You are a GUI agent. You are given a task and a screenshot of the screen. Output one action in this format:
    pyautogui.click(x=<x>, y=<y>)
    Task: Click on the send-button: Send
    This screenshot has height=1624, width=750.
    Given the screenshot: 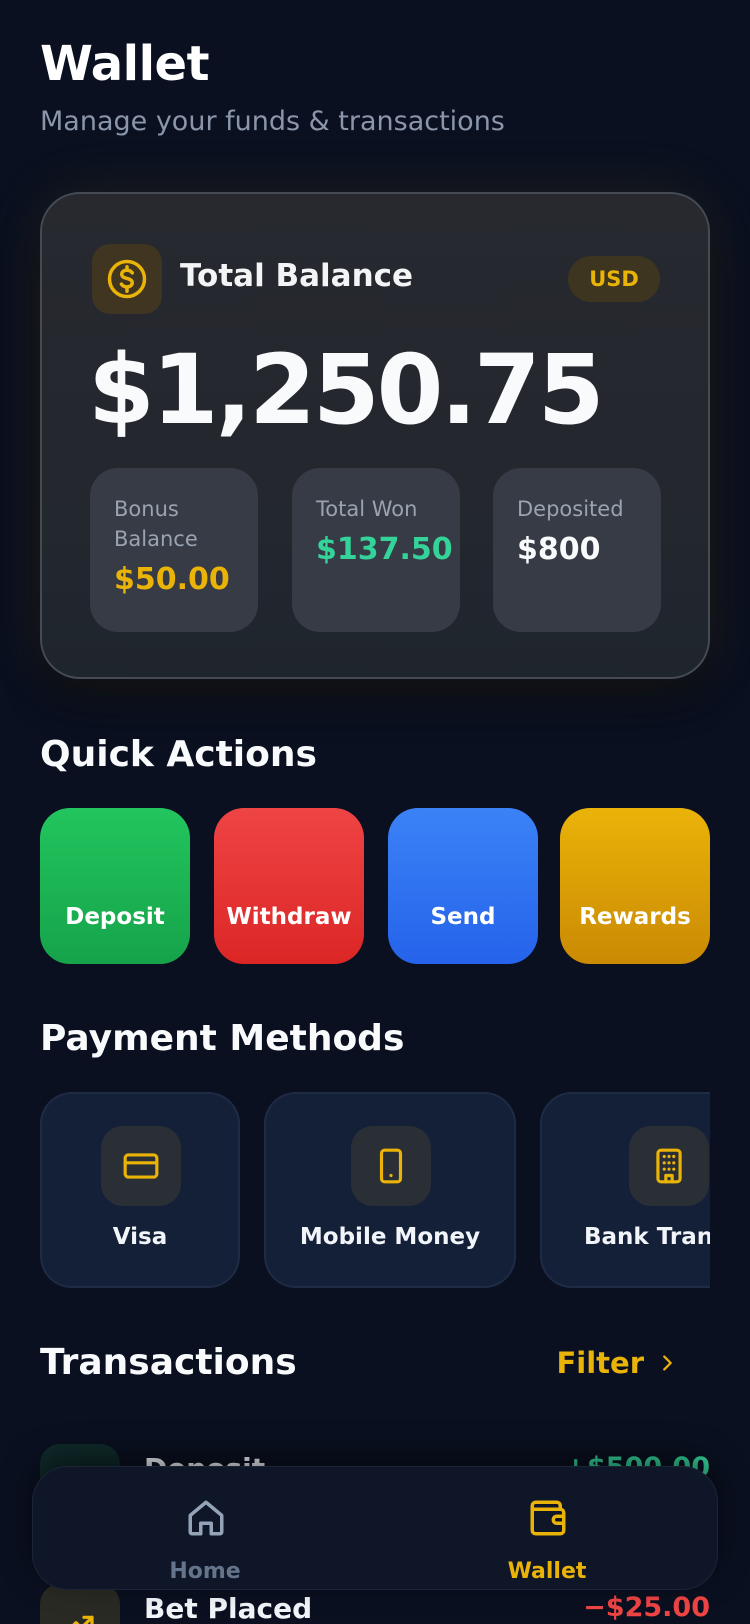 What is the action you would take?
    pyautogui.click(x=463, y=886)
    